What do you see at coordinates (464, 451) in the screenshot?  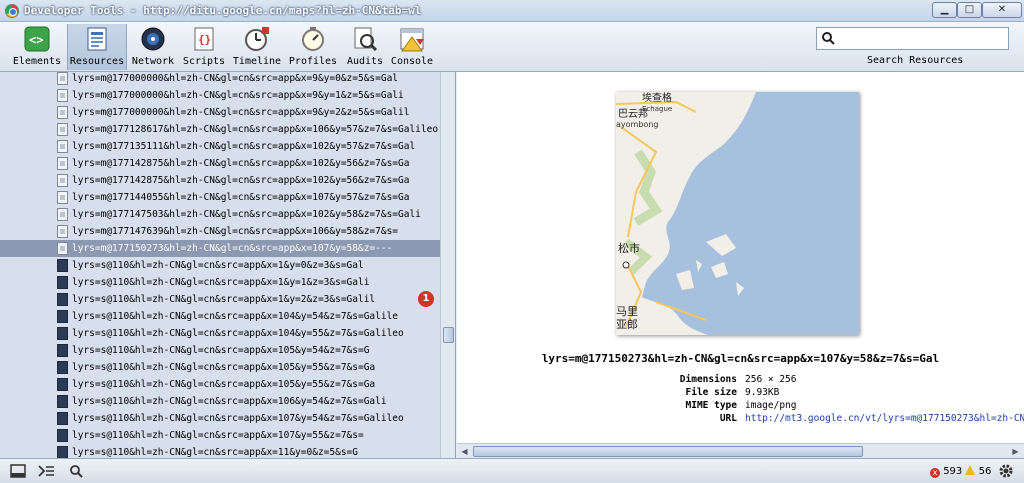 I see `scroll-left-arrow: ◀` at bounding box center [464, 451].